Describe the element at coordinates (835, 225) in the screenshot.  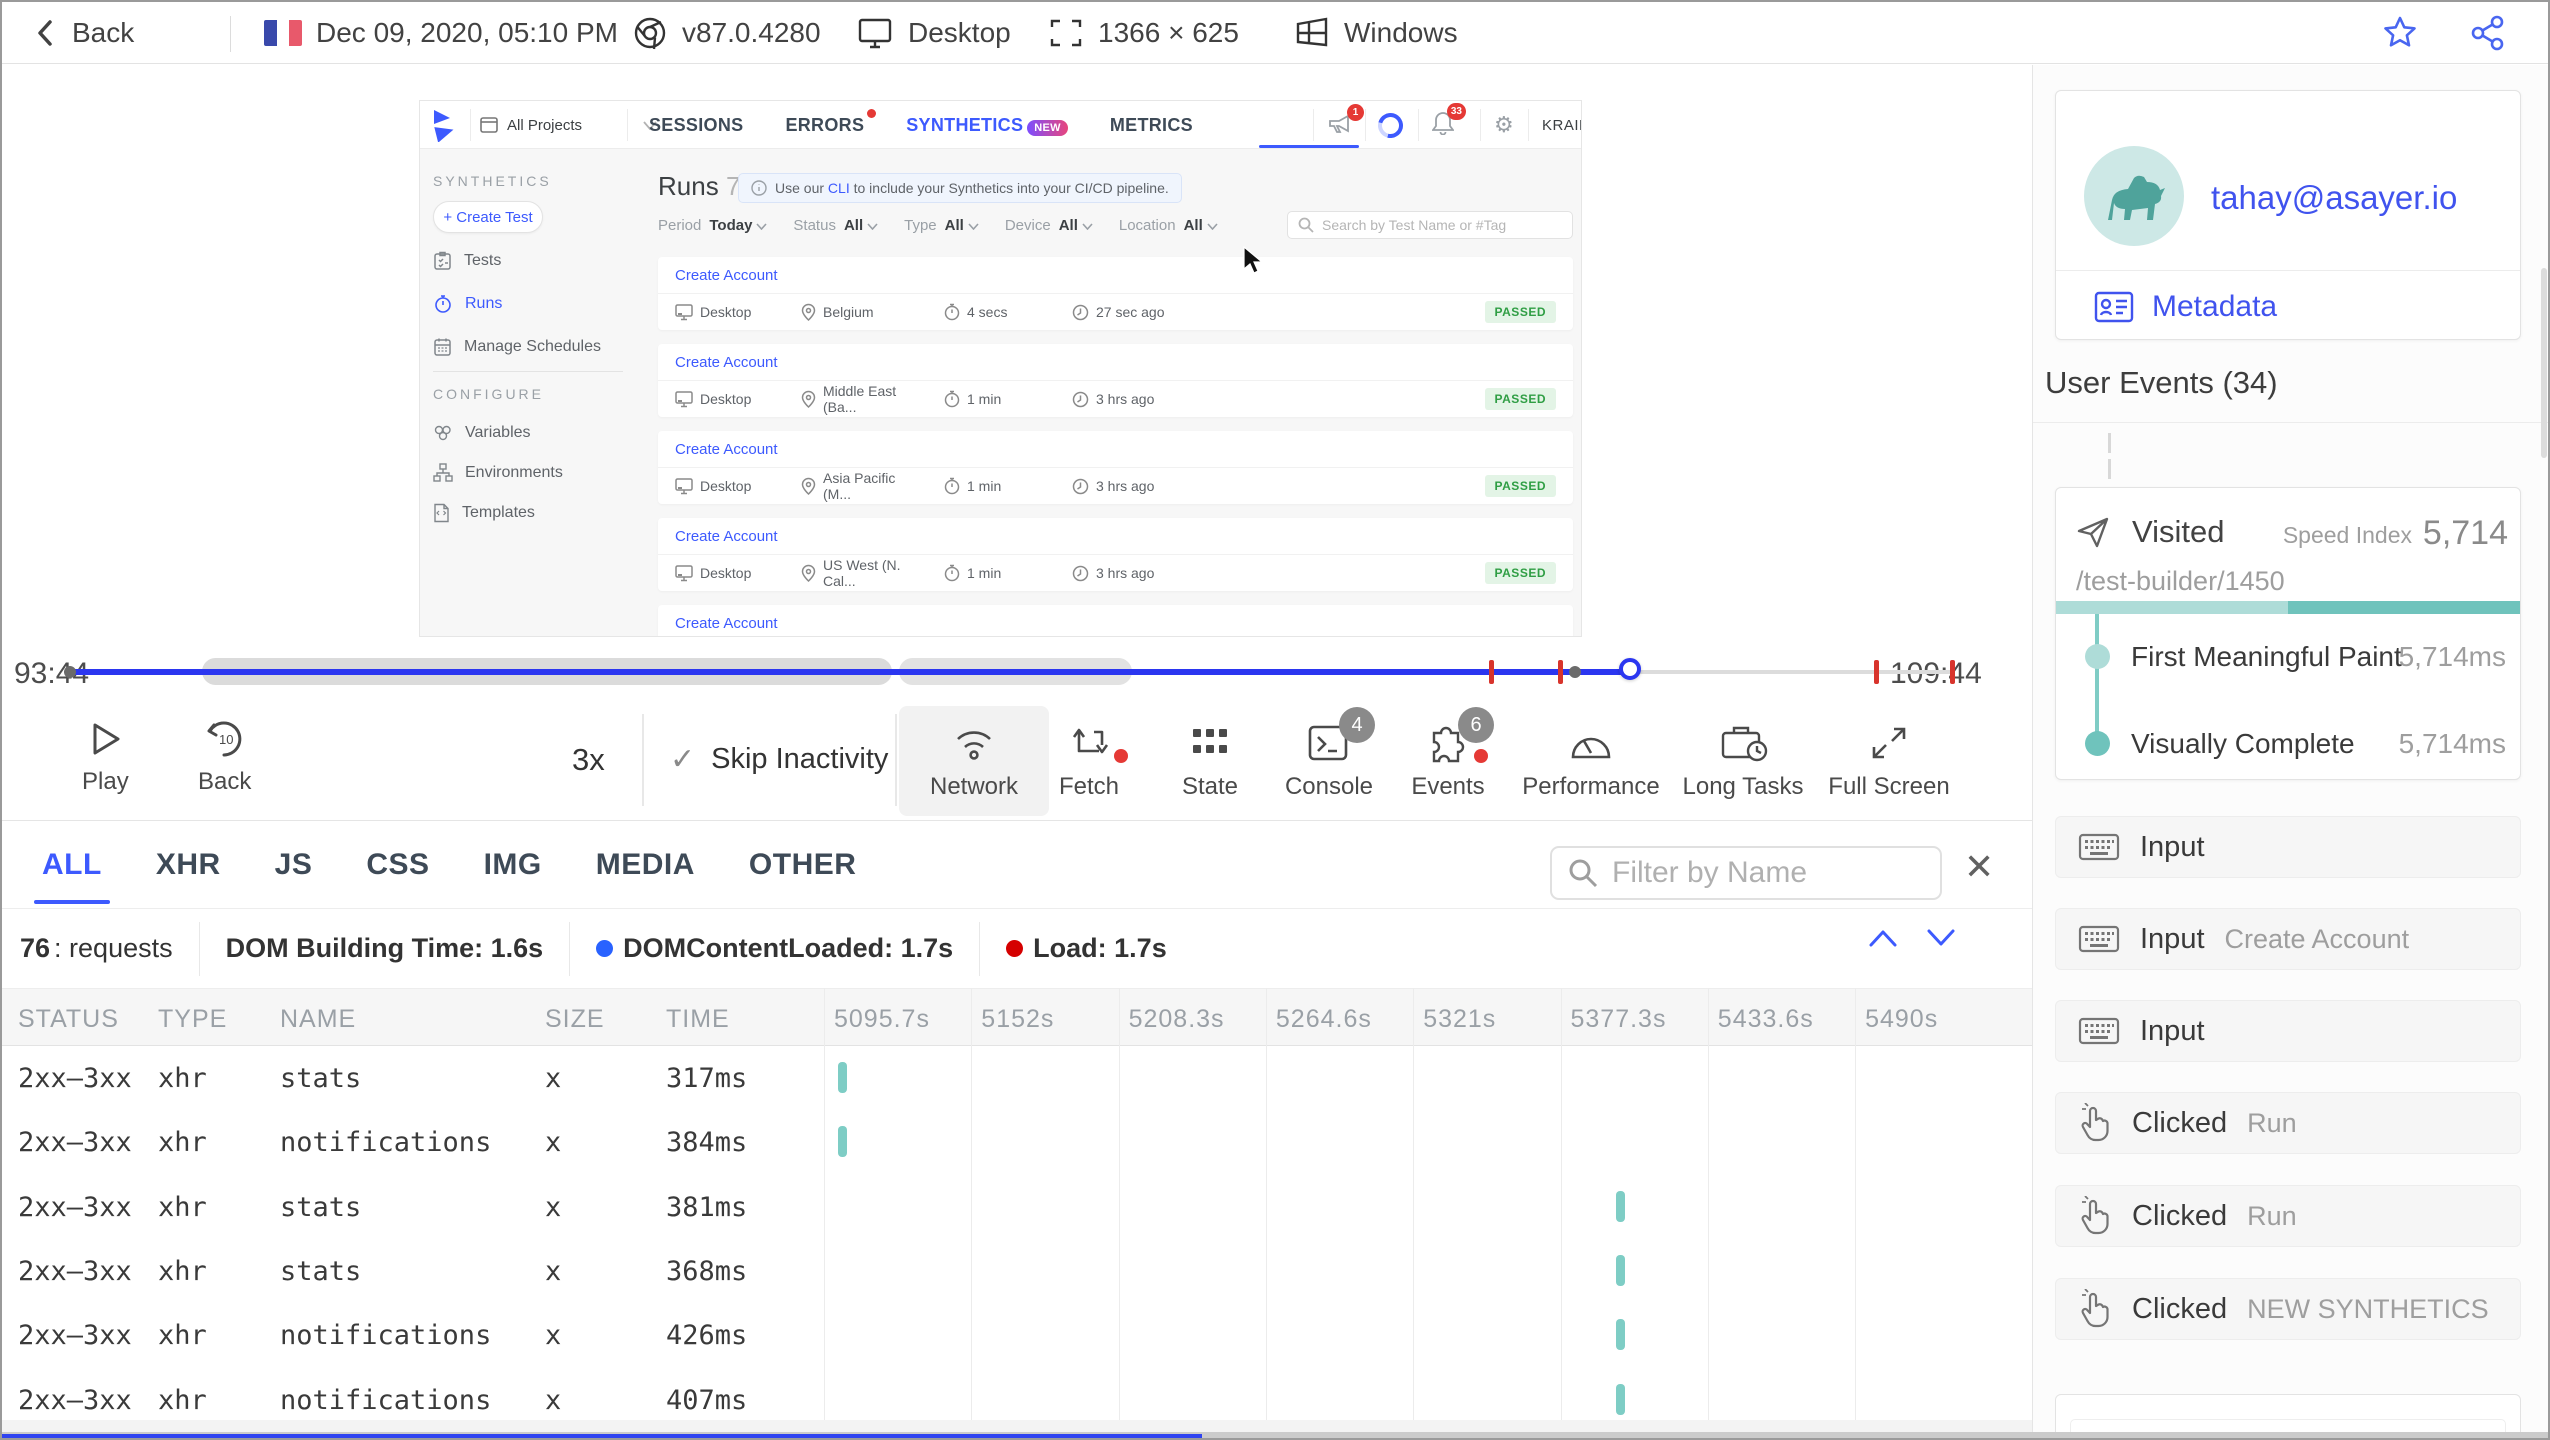
I see `filter-status: Status All` at that location.